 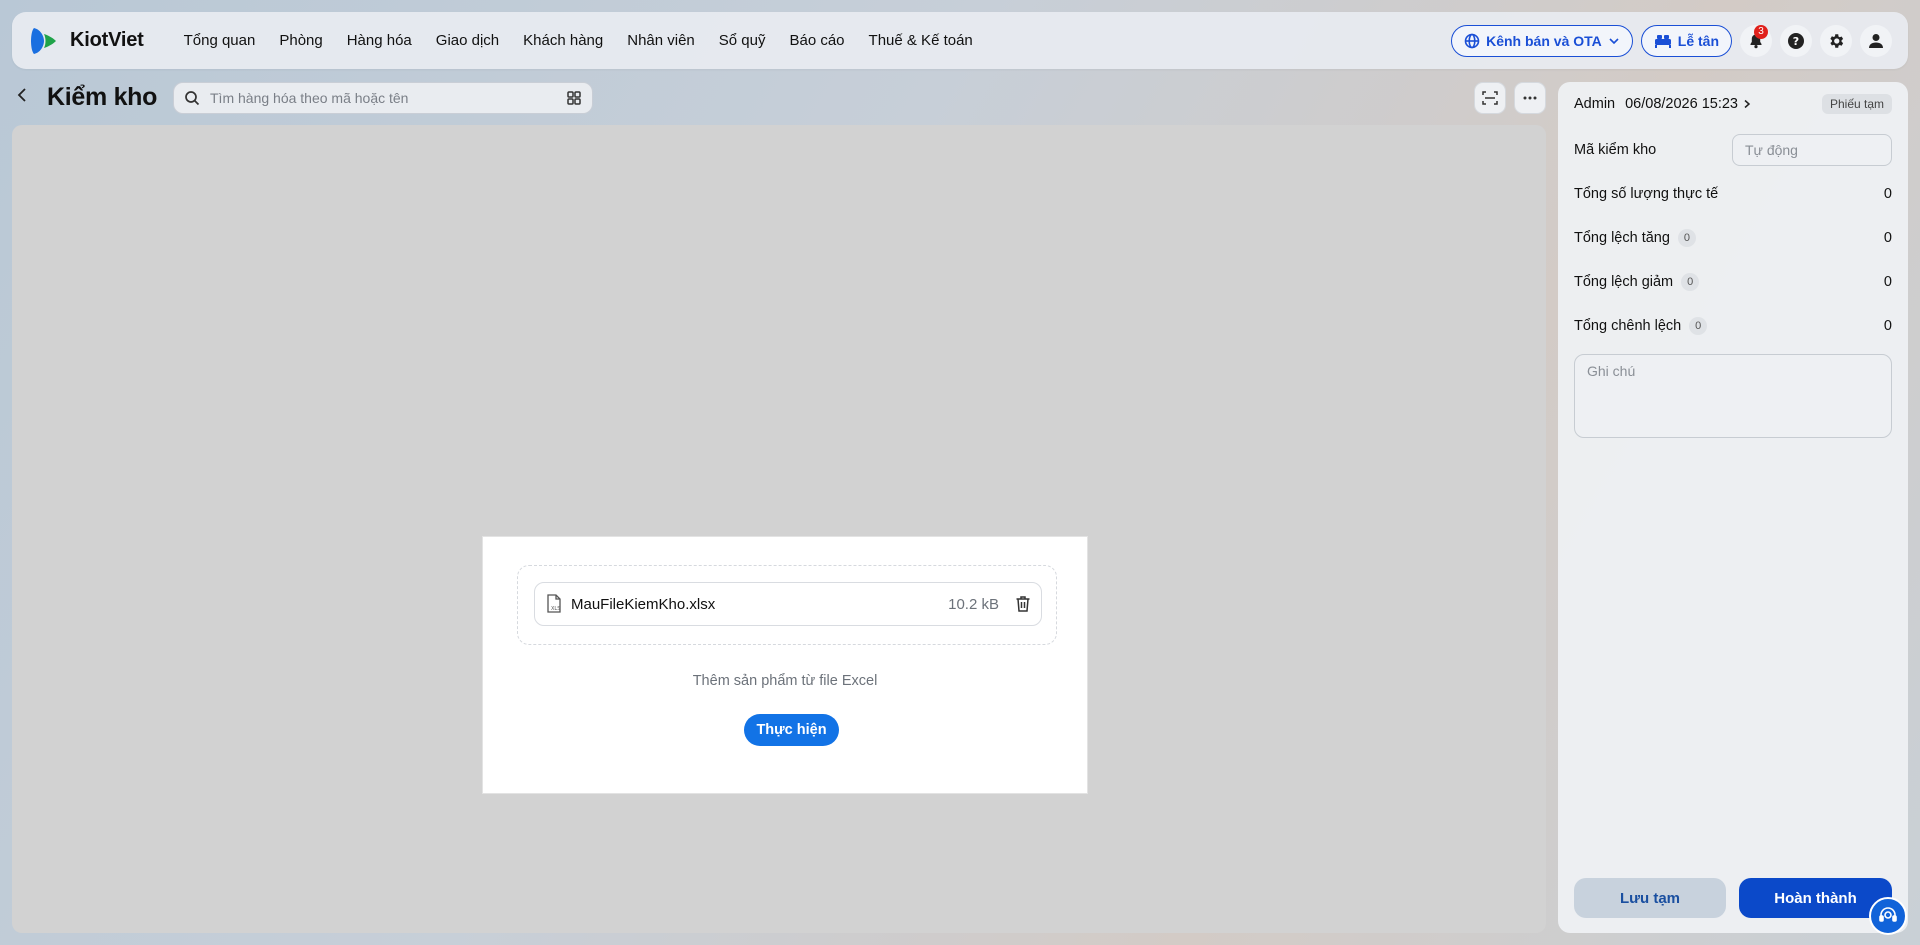 I want to click on bed-icon, so click(x=1662, y=41).